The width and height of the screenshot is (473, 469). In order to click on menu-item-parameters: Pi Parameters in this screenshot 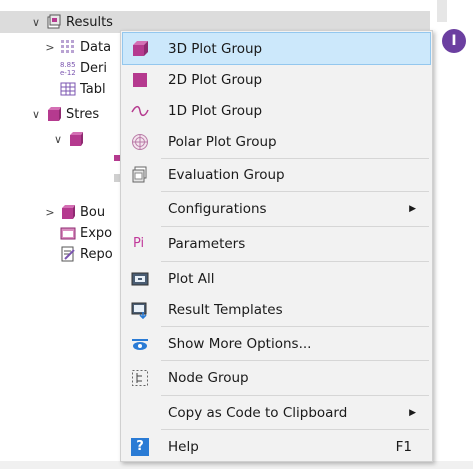, I will do `click(276, 243)`.